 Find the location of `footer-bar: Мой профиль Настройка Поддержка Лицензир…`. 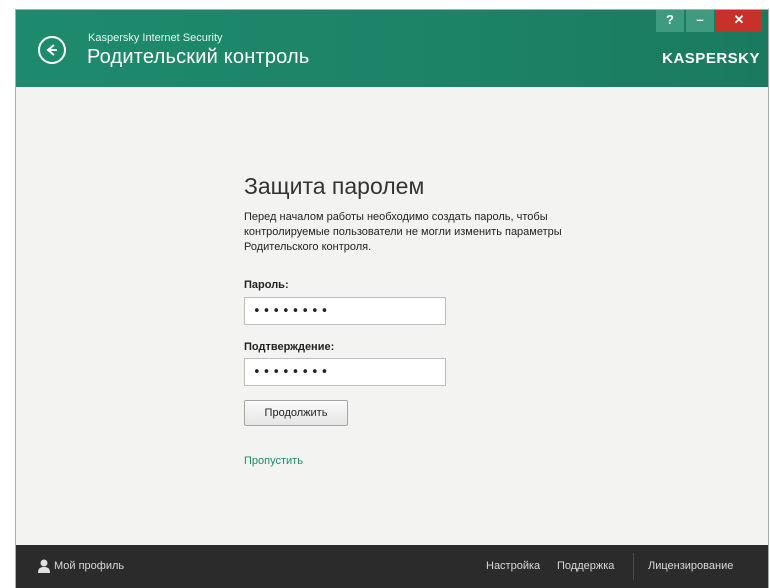

footer-bar: Мой профиль Настройка Поддержка Лицензир… is located at coordinates (392, 566).